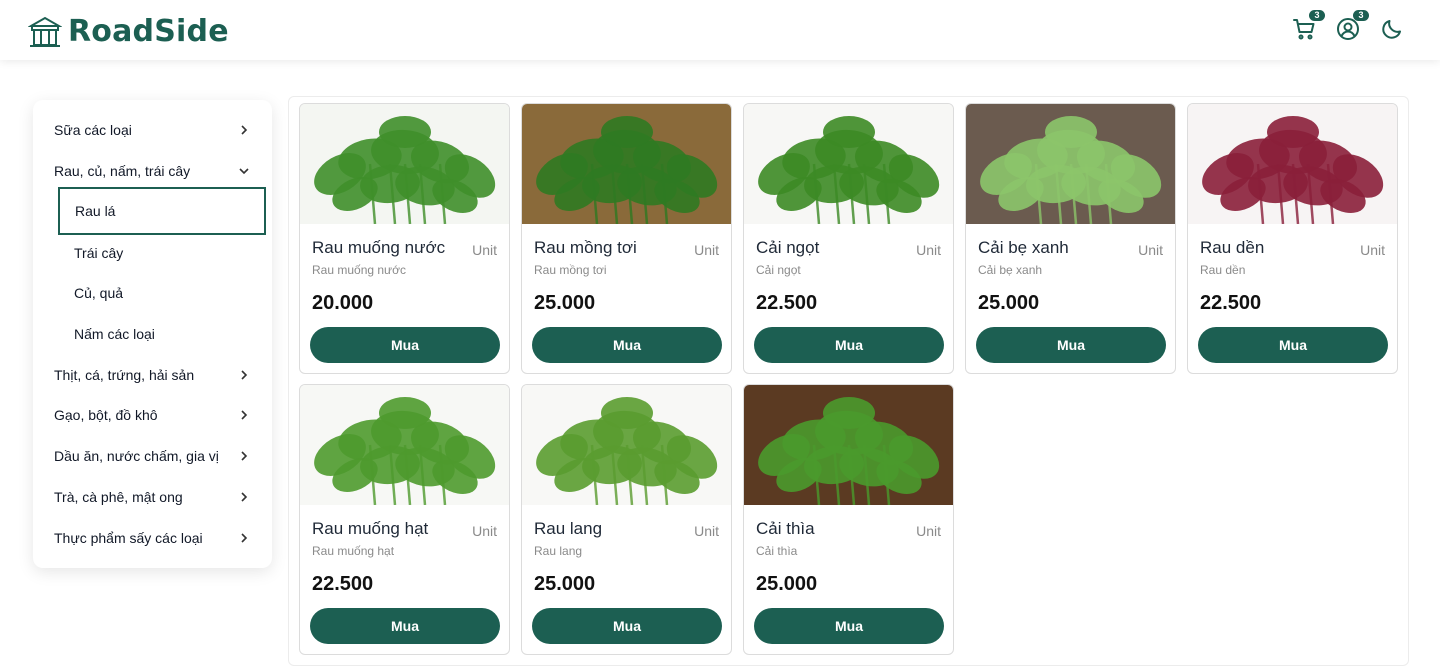  I want to click on product-card: Cải thìa Unit Cải thìa 25.000 Mua, so click(848, 519).